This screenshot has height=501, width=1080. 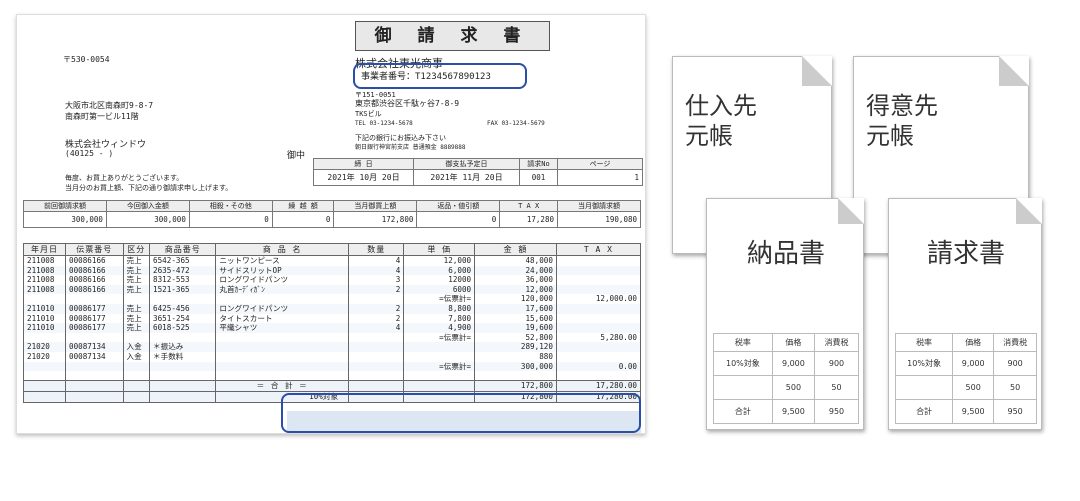 What do you see at coordinates (183, 356) in the screenshot?
I see `item-cell: ＊手数料` at bounding box center [183, 356].